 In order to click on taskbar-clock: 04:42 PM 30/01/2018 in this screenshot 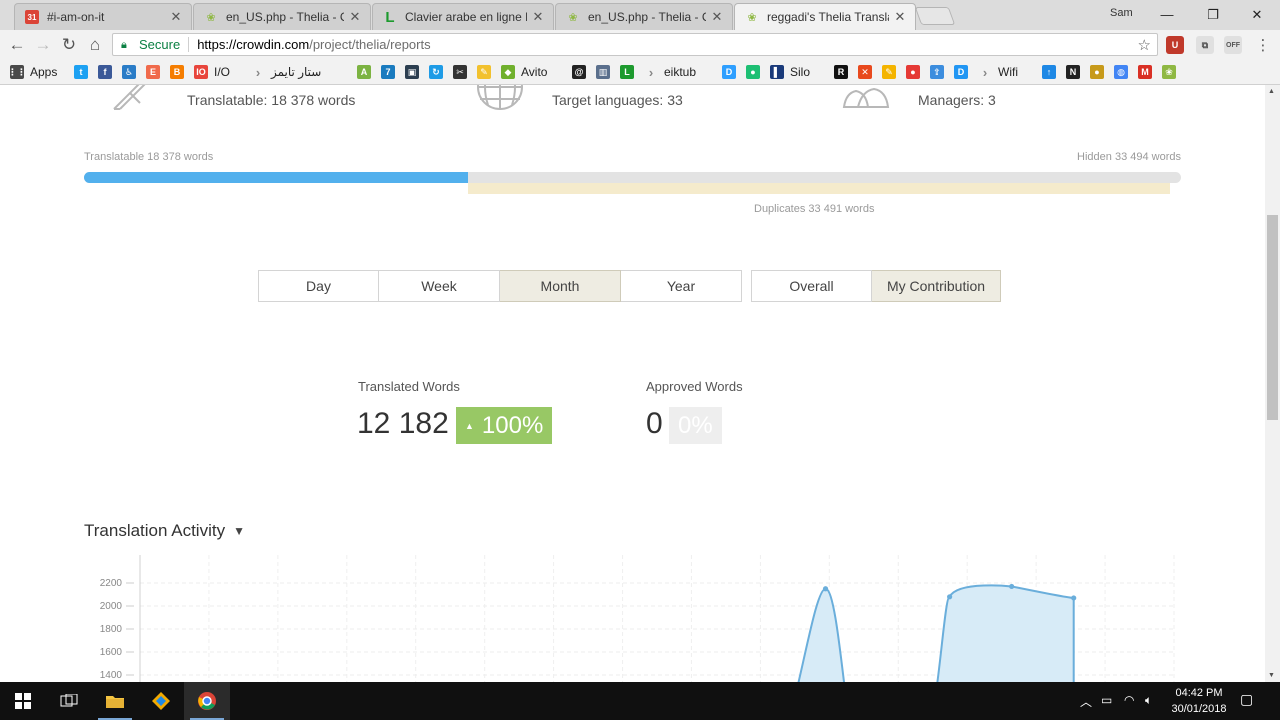, I will do `click(1199, 701)`.